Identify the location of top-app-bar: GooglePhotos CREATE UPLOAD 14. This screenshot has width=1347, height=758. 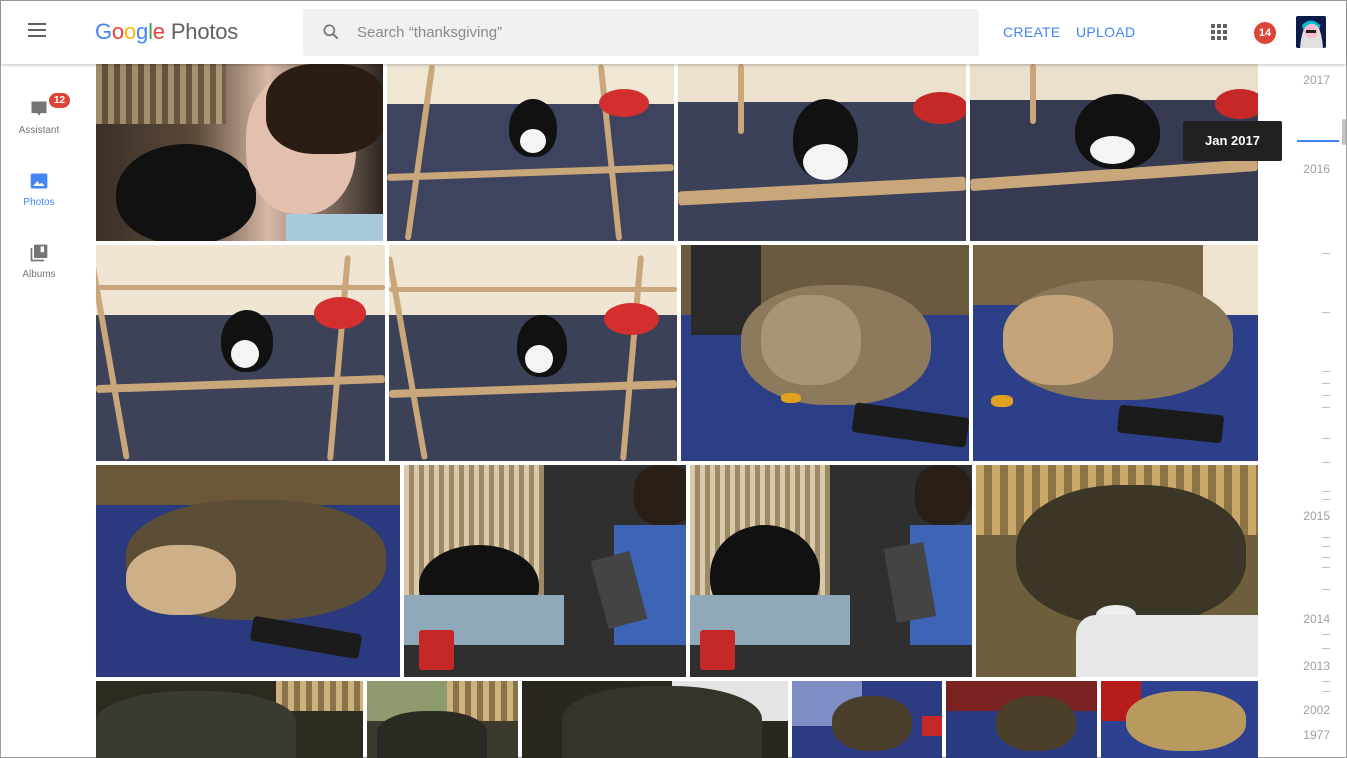
(673, 32).